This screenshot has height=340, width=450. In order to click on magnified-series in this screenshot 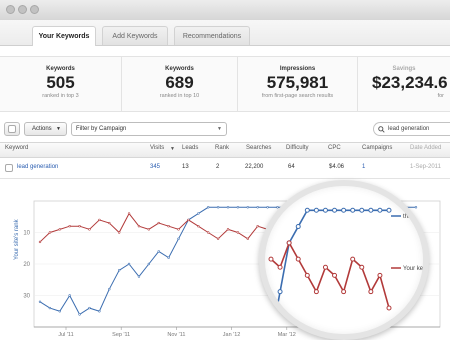, I will do `click(330, 270)`.